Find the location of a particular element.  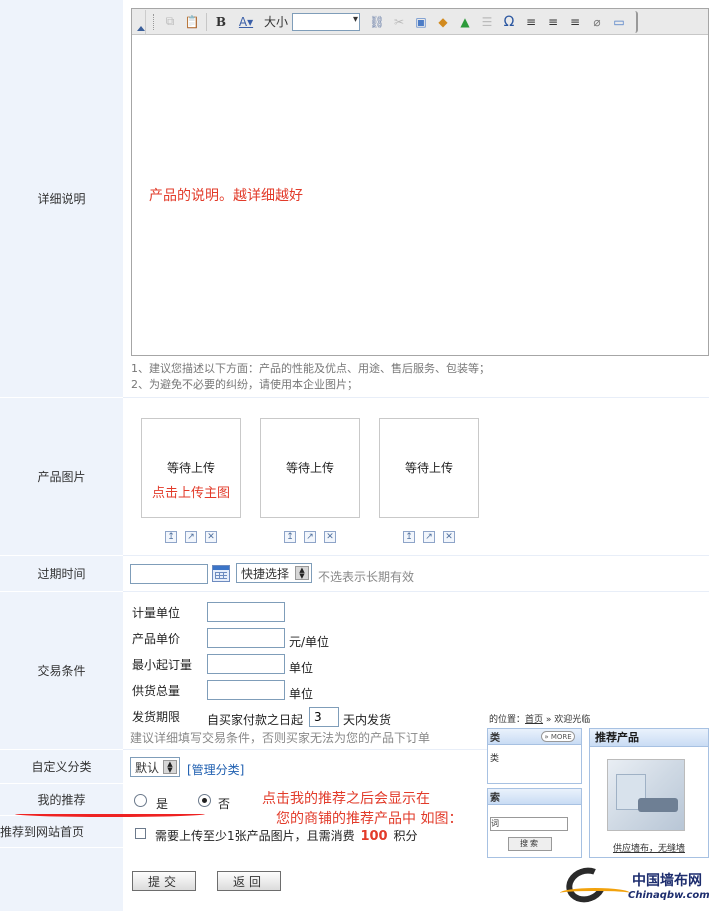

delivery-suffix: 天内发货 is located at coordinates (367, 720).